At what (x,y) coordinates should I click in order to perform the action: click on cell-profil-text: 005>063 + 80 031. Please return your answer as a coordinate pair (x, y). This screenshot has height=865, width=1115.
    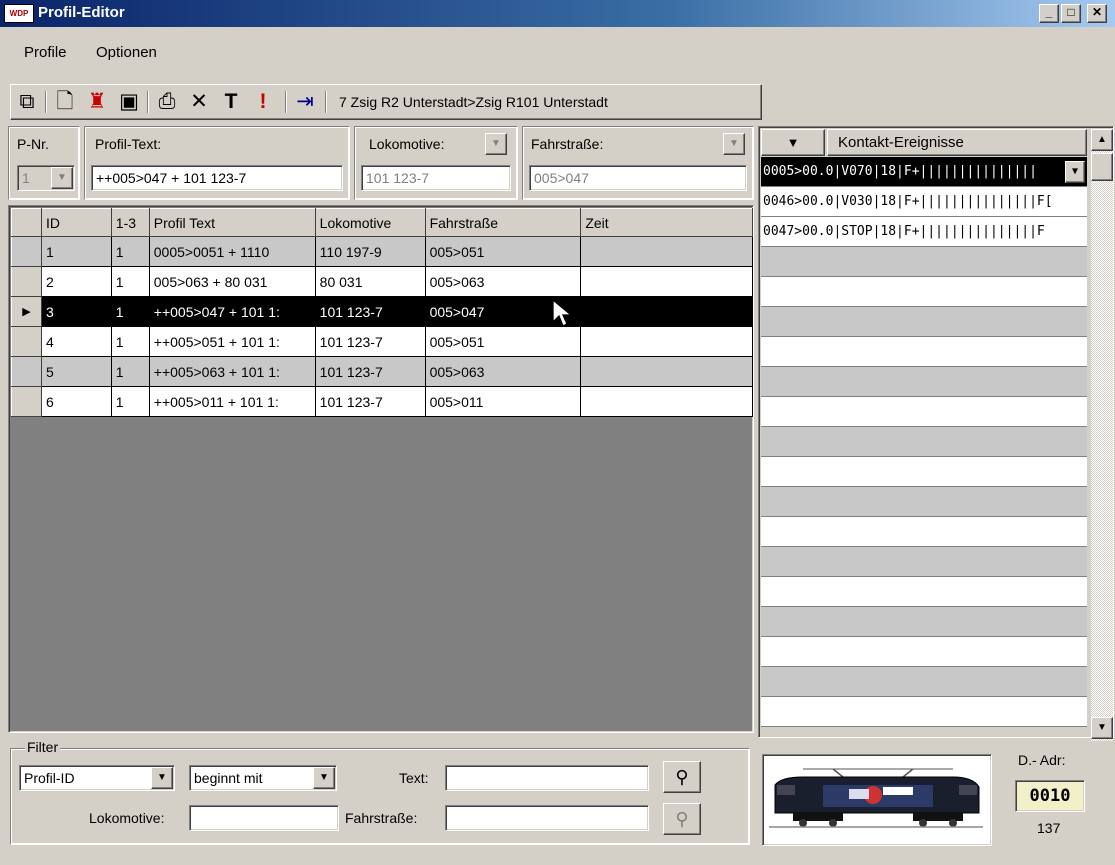
    Looking at the image, I should click on (232, 281).